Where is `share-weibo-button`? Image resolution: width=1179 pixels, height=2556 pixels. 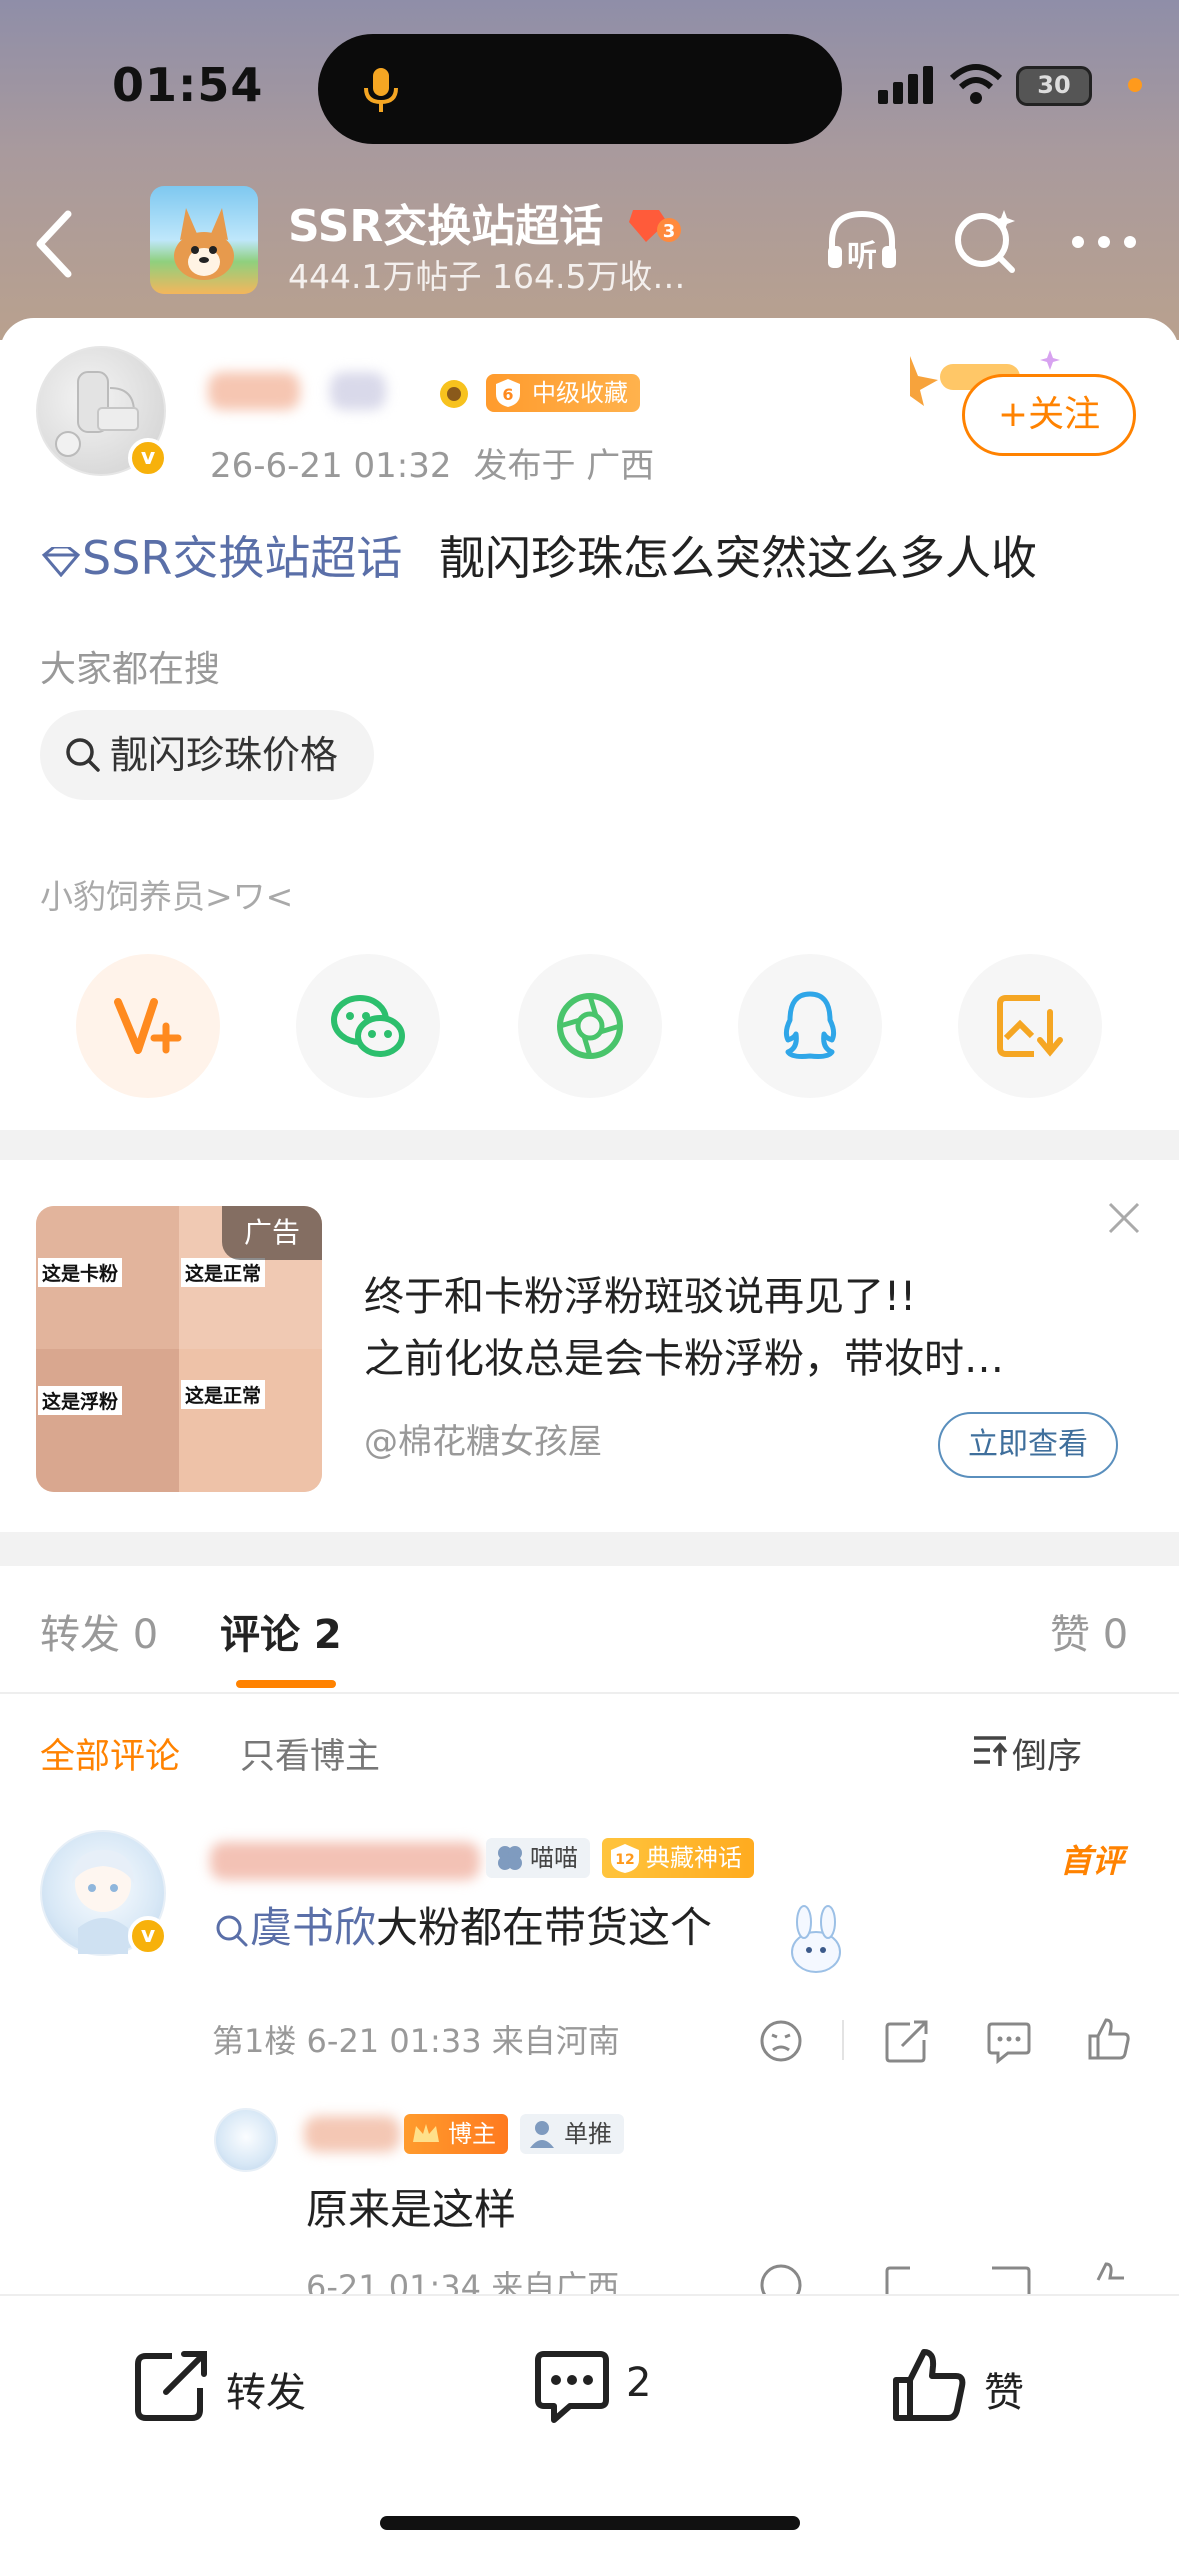 share-weibo-button is located at coordinates (148, 1026).